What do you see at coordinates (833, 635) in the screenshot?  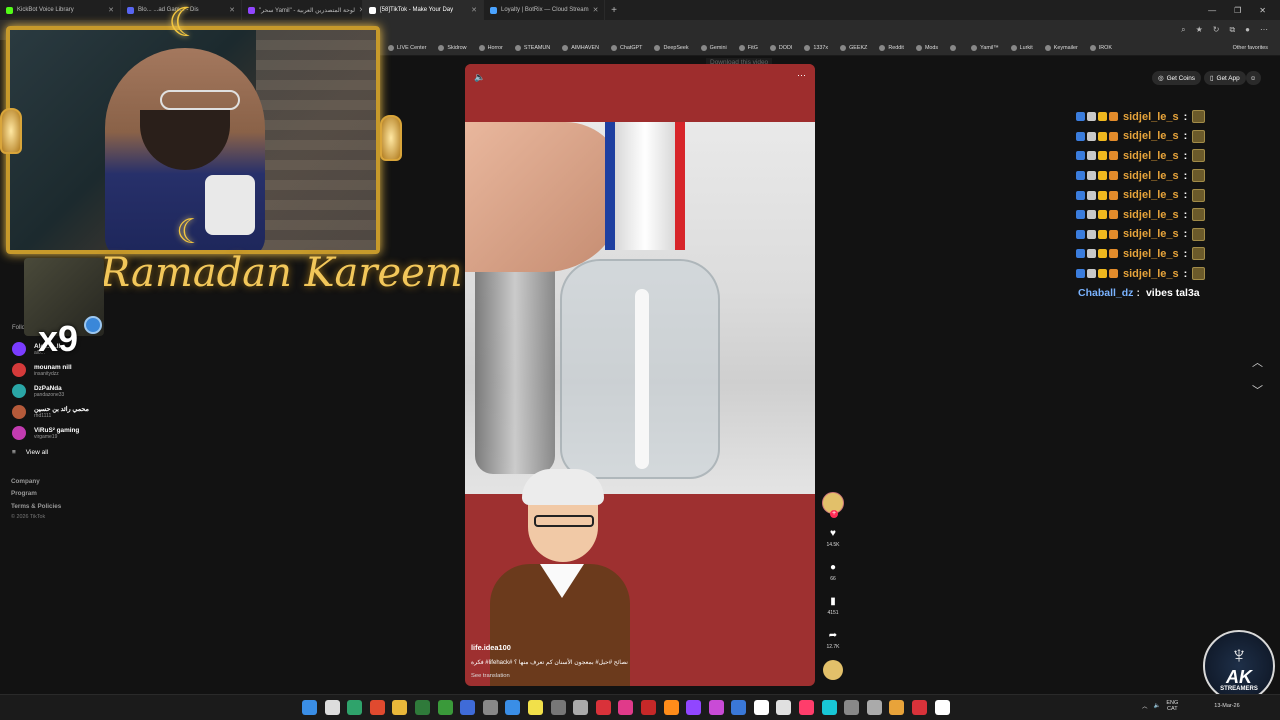 I see `share-arrow-icon: ➦` at bounding box center [833, 635].